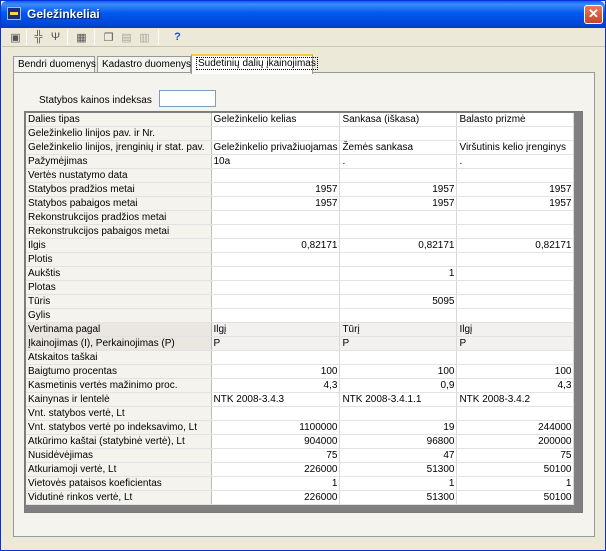 This screenshot has height=551, width=606. What do you see at coordinates (515, 428) in the screenshot?
I see `grid-cell: 244000` at bounding box center [515, 428].